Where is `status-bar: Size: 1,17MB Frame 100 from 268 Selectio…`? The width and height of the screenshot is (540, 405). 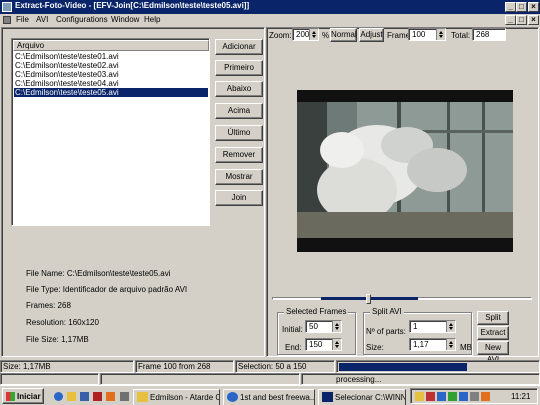 status-bar: Size: 1,17MB Frame 100 from 268 Selectio… is located at coordinates (270, 366).